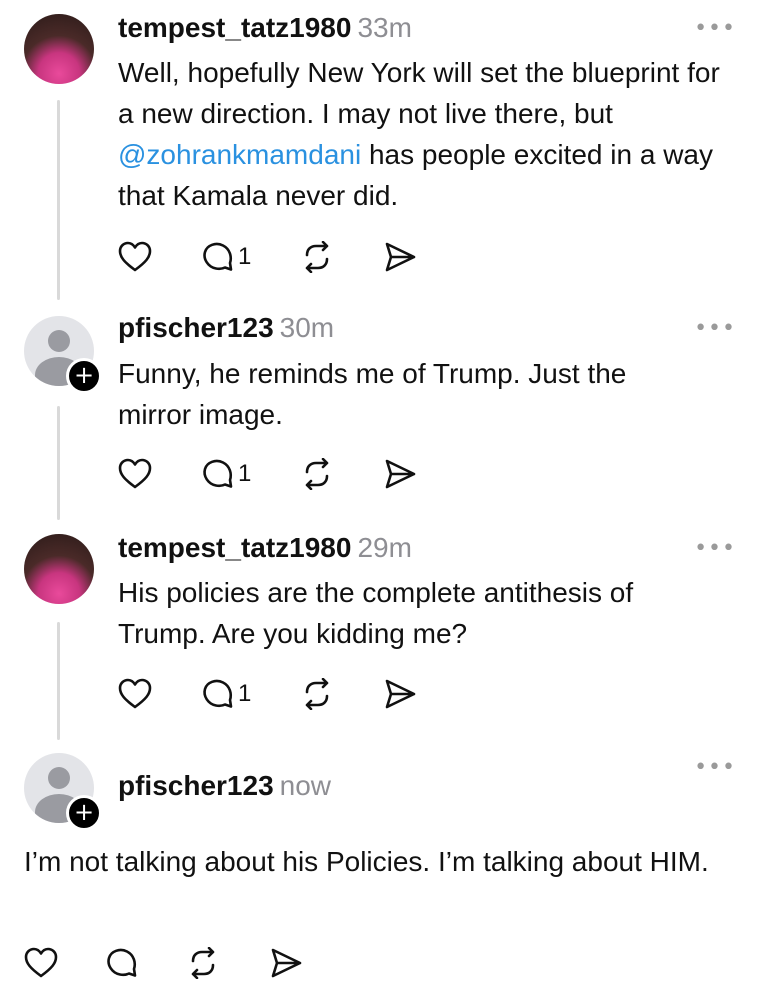  I want to click on post-header: pfischer123 30m, so click(226, 328).